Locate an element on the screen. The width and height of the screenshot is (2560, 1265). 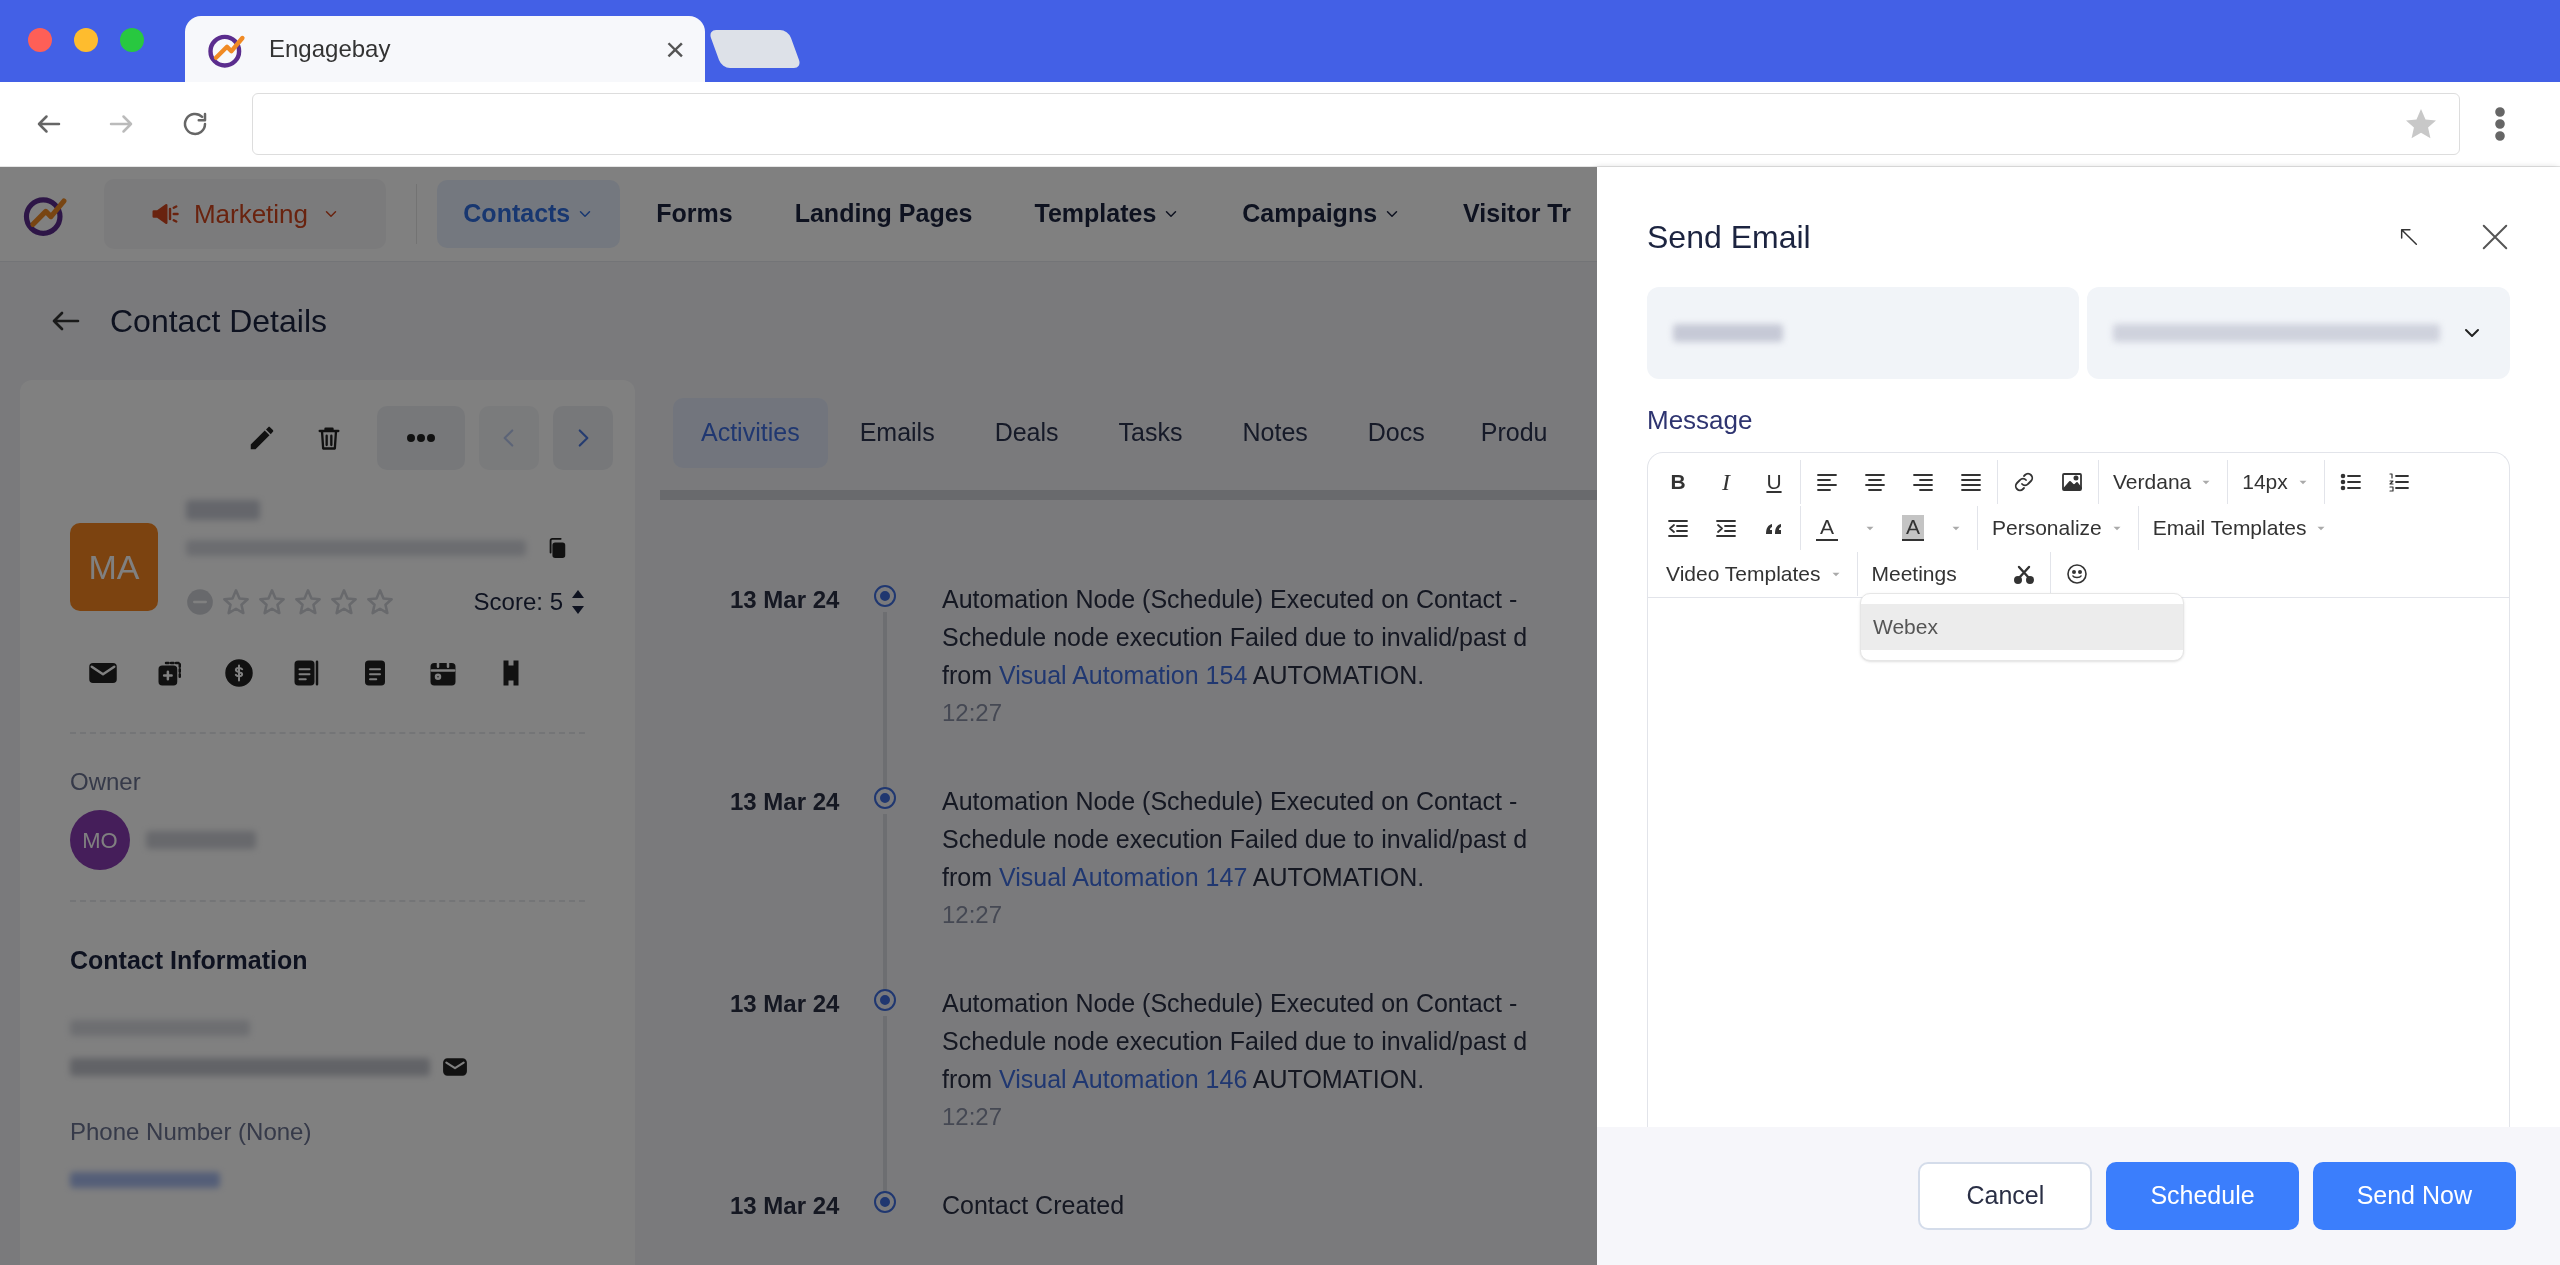
bold-button: B is located at coordinates (1678, 482).